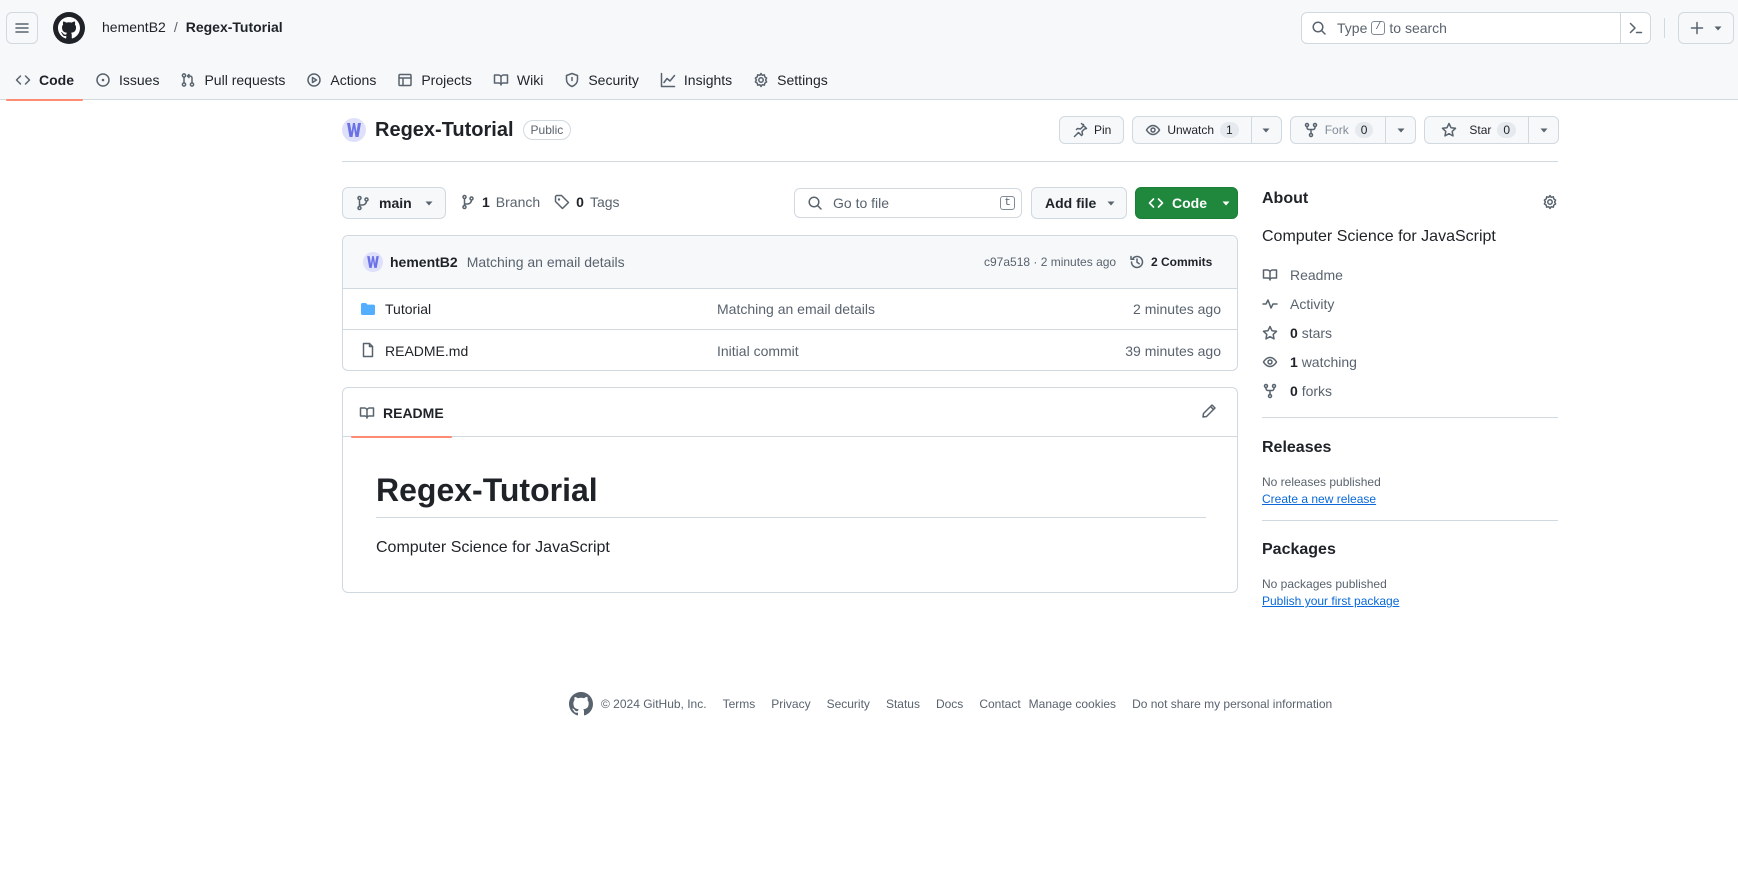 This screenshot has width=1738, height=886. I want to click on branch-icon, so click(468, 202).